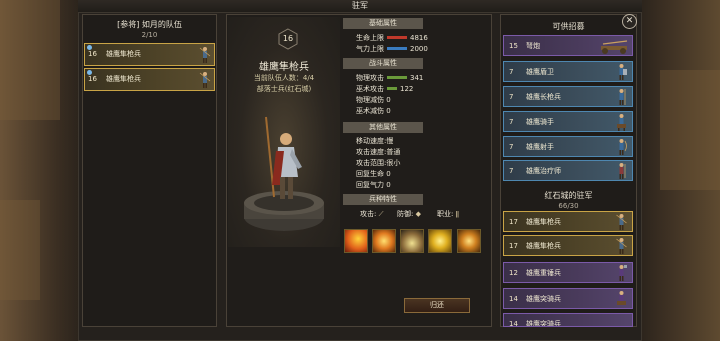 The height and width of the screenshot is (341, 720). Describe the element at coordinates (405, 214) in the screenshot. I see `trait-defense-label: 防御:` at that location.